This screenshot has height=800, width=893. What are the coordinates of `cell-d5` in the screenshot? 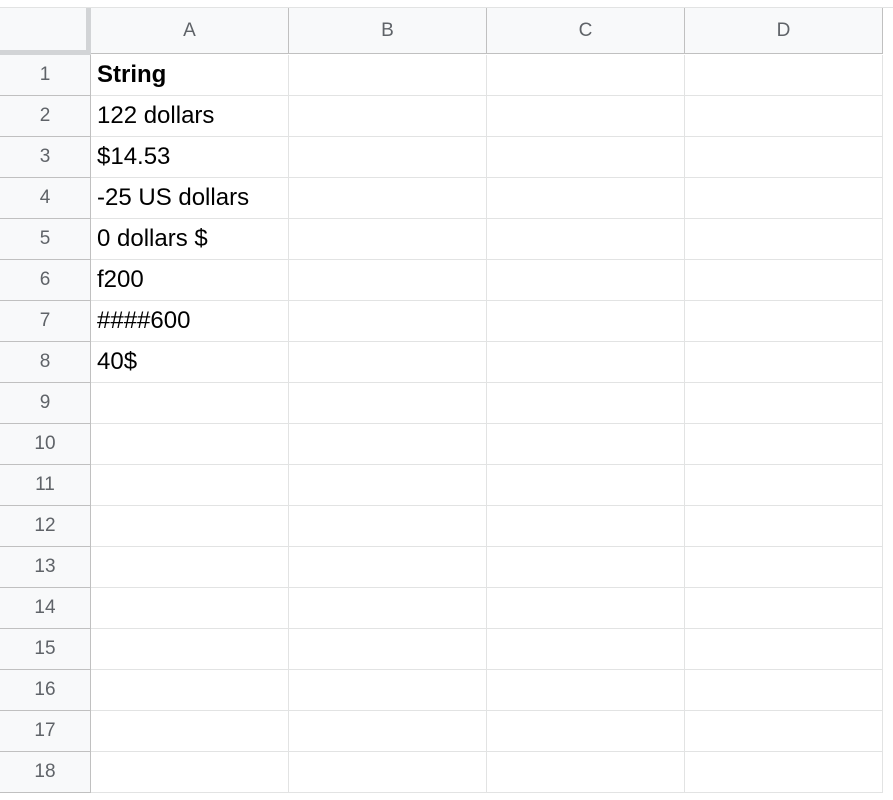 It's located at (784, 239).